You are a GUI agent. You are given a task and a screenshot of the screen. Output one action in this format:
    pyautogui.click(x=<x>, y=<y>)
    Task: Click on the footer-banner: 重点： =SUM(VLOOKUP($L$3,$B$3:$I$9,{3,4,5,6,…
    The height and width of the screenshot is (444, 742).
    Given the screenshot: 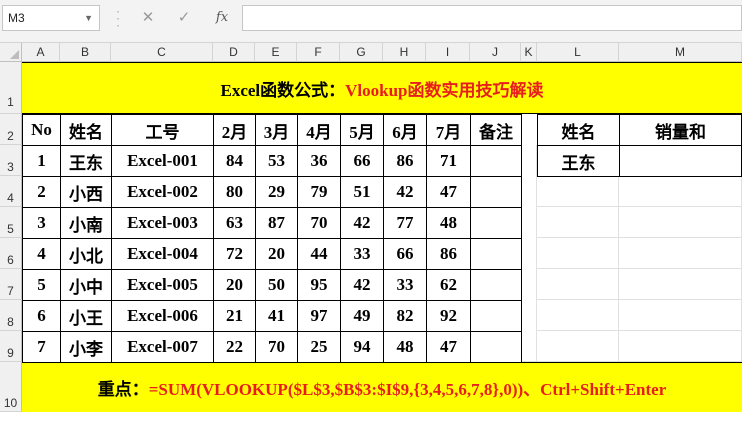 What is the action you would take?
    pyautogui.click(x=382, y=387)
    